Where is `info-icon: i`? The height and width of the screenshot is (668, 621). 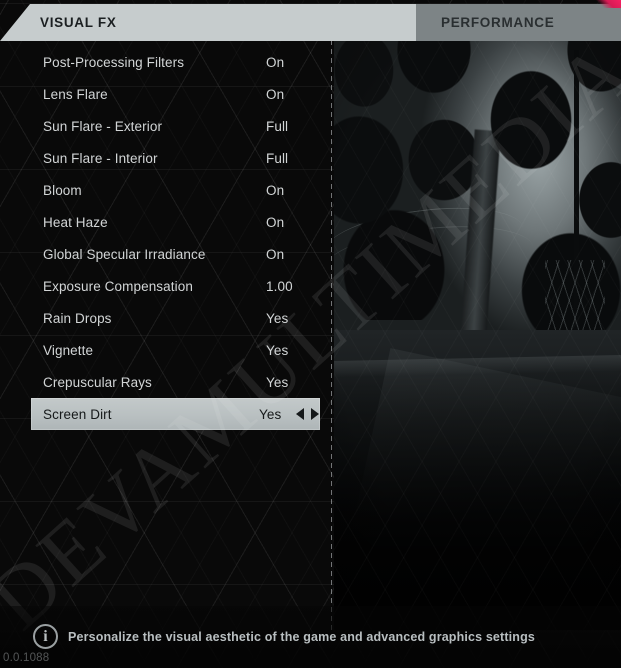
info-icon: i is located at coordinates (45, 636).